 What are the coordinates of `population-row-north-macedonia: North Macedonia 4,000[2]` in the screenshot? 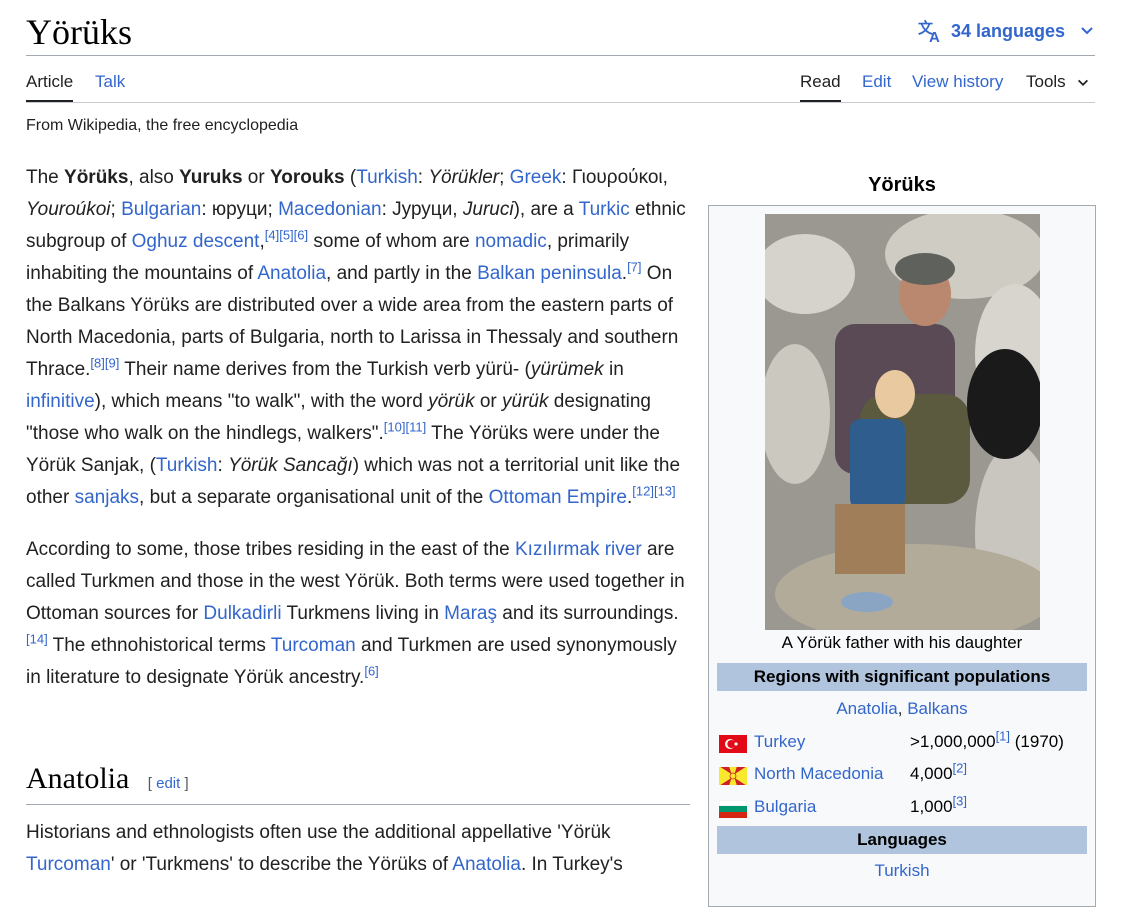 It's located at (903, 774).